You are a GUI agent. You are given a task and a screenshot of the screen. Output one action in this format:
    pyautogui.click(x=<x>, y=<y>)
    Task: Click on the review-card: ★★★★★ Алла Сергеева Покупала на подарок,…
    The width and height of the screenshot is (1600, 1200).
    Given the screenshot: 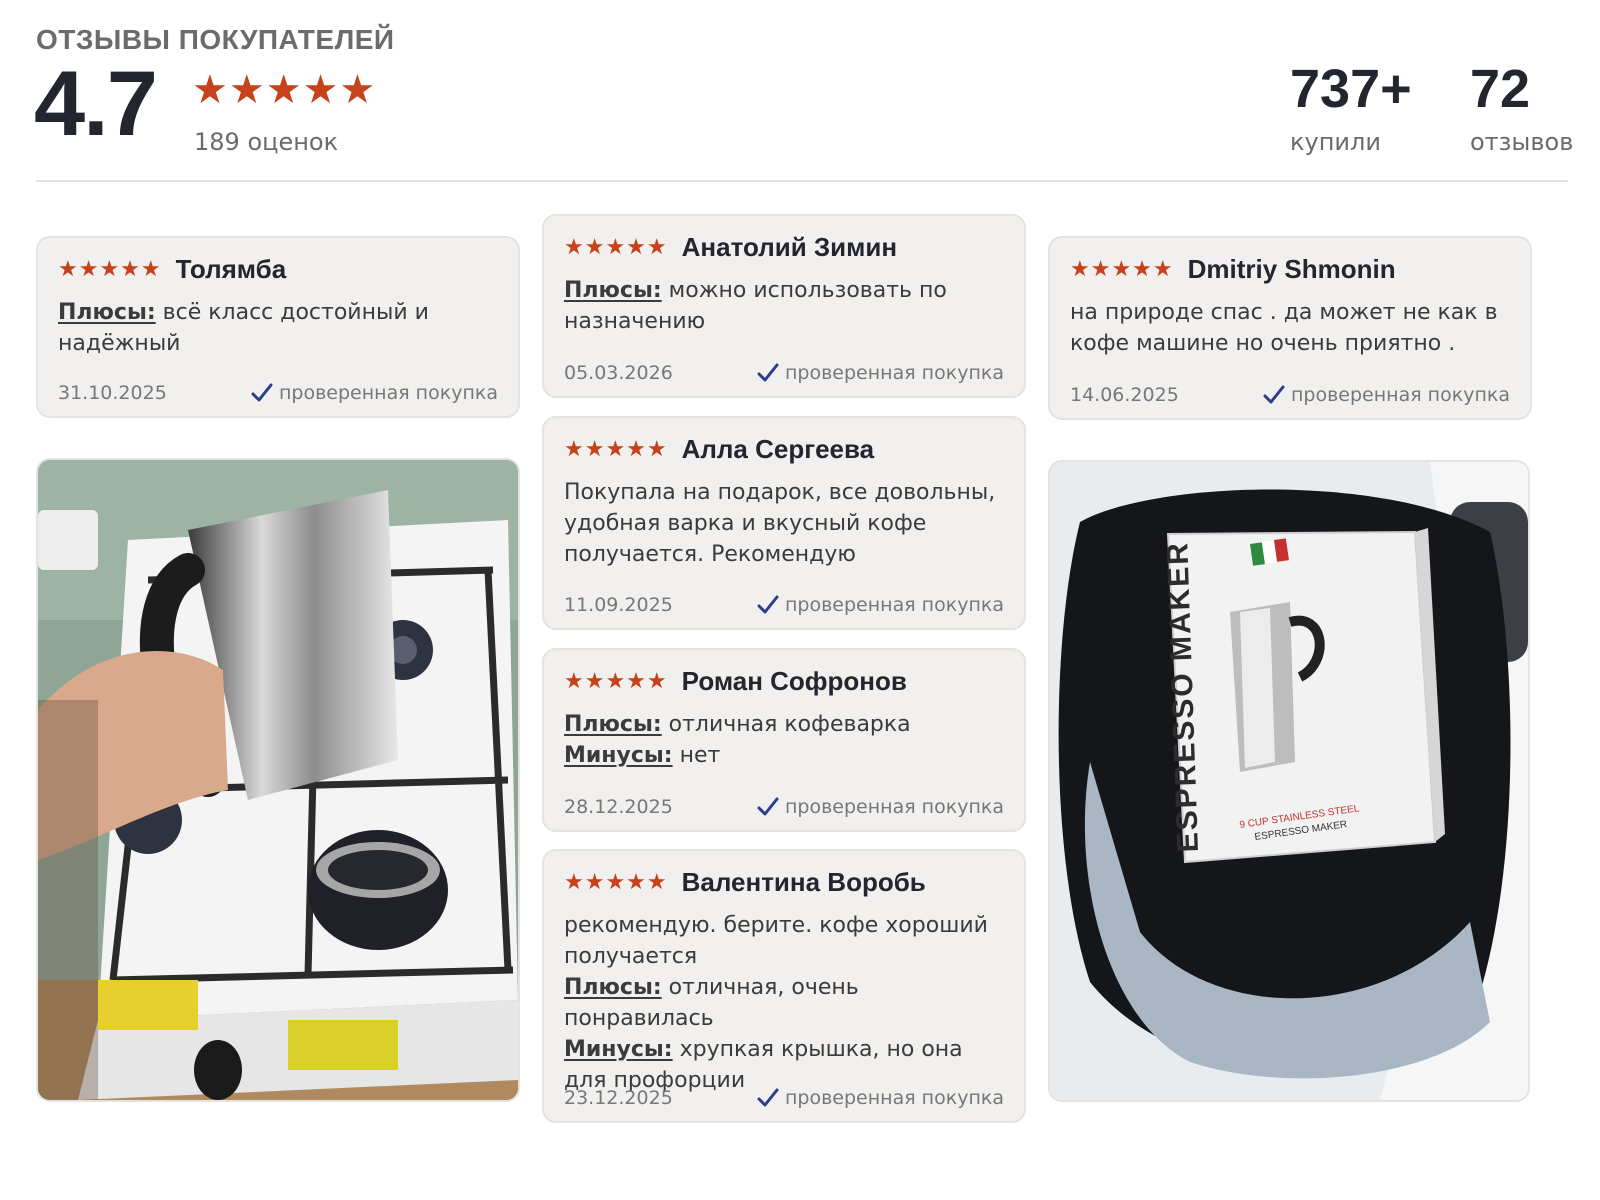 What is the action you would take?
    pyautogui.click(x=784, y=523)
    